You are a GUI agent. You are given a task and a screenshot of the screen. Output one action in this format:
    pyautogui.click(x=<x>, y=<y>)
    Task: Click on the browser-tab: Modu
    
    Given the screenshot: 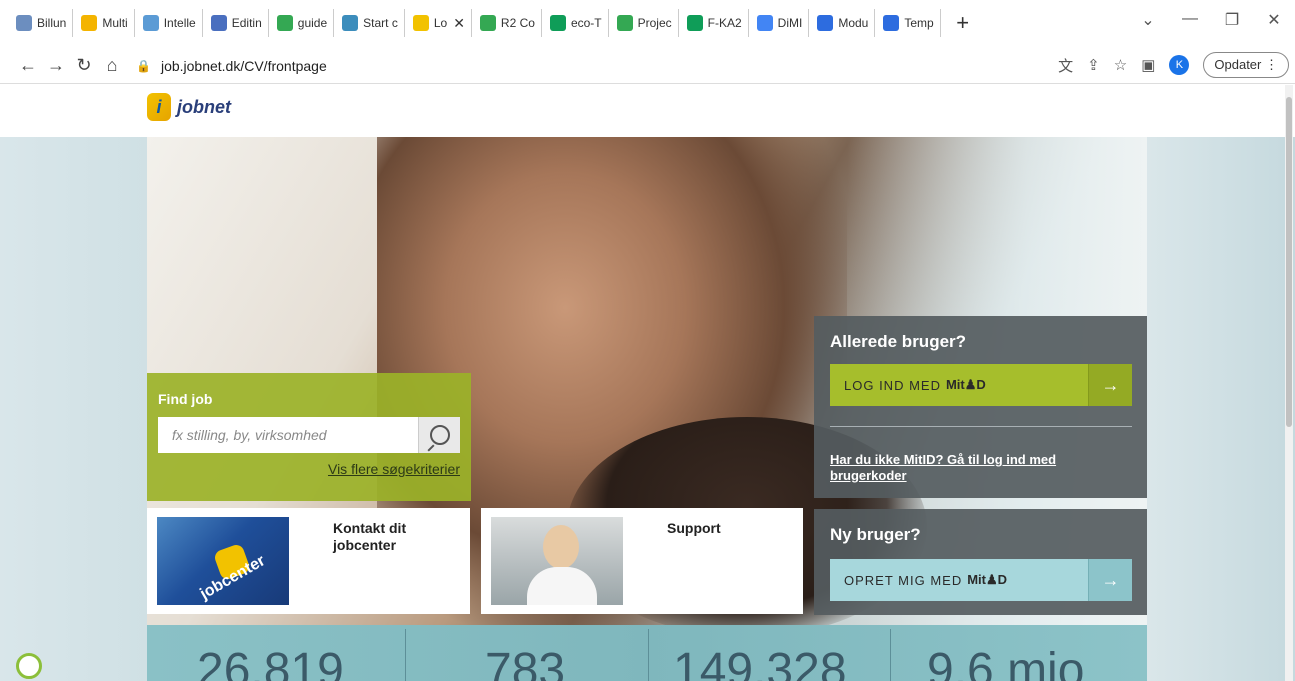 What is the action you would take?
    pyautogui.click(x=842, y=23)
    